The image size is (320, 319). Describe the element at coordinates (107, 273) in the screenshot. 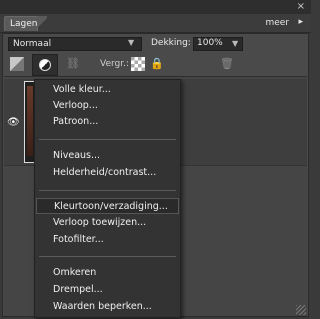

I see `menu-item-omkeren: Omkeren` at that location.